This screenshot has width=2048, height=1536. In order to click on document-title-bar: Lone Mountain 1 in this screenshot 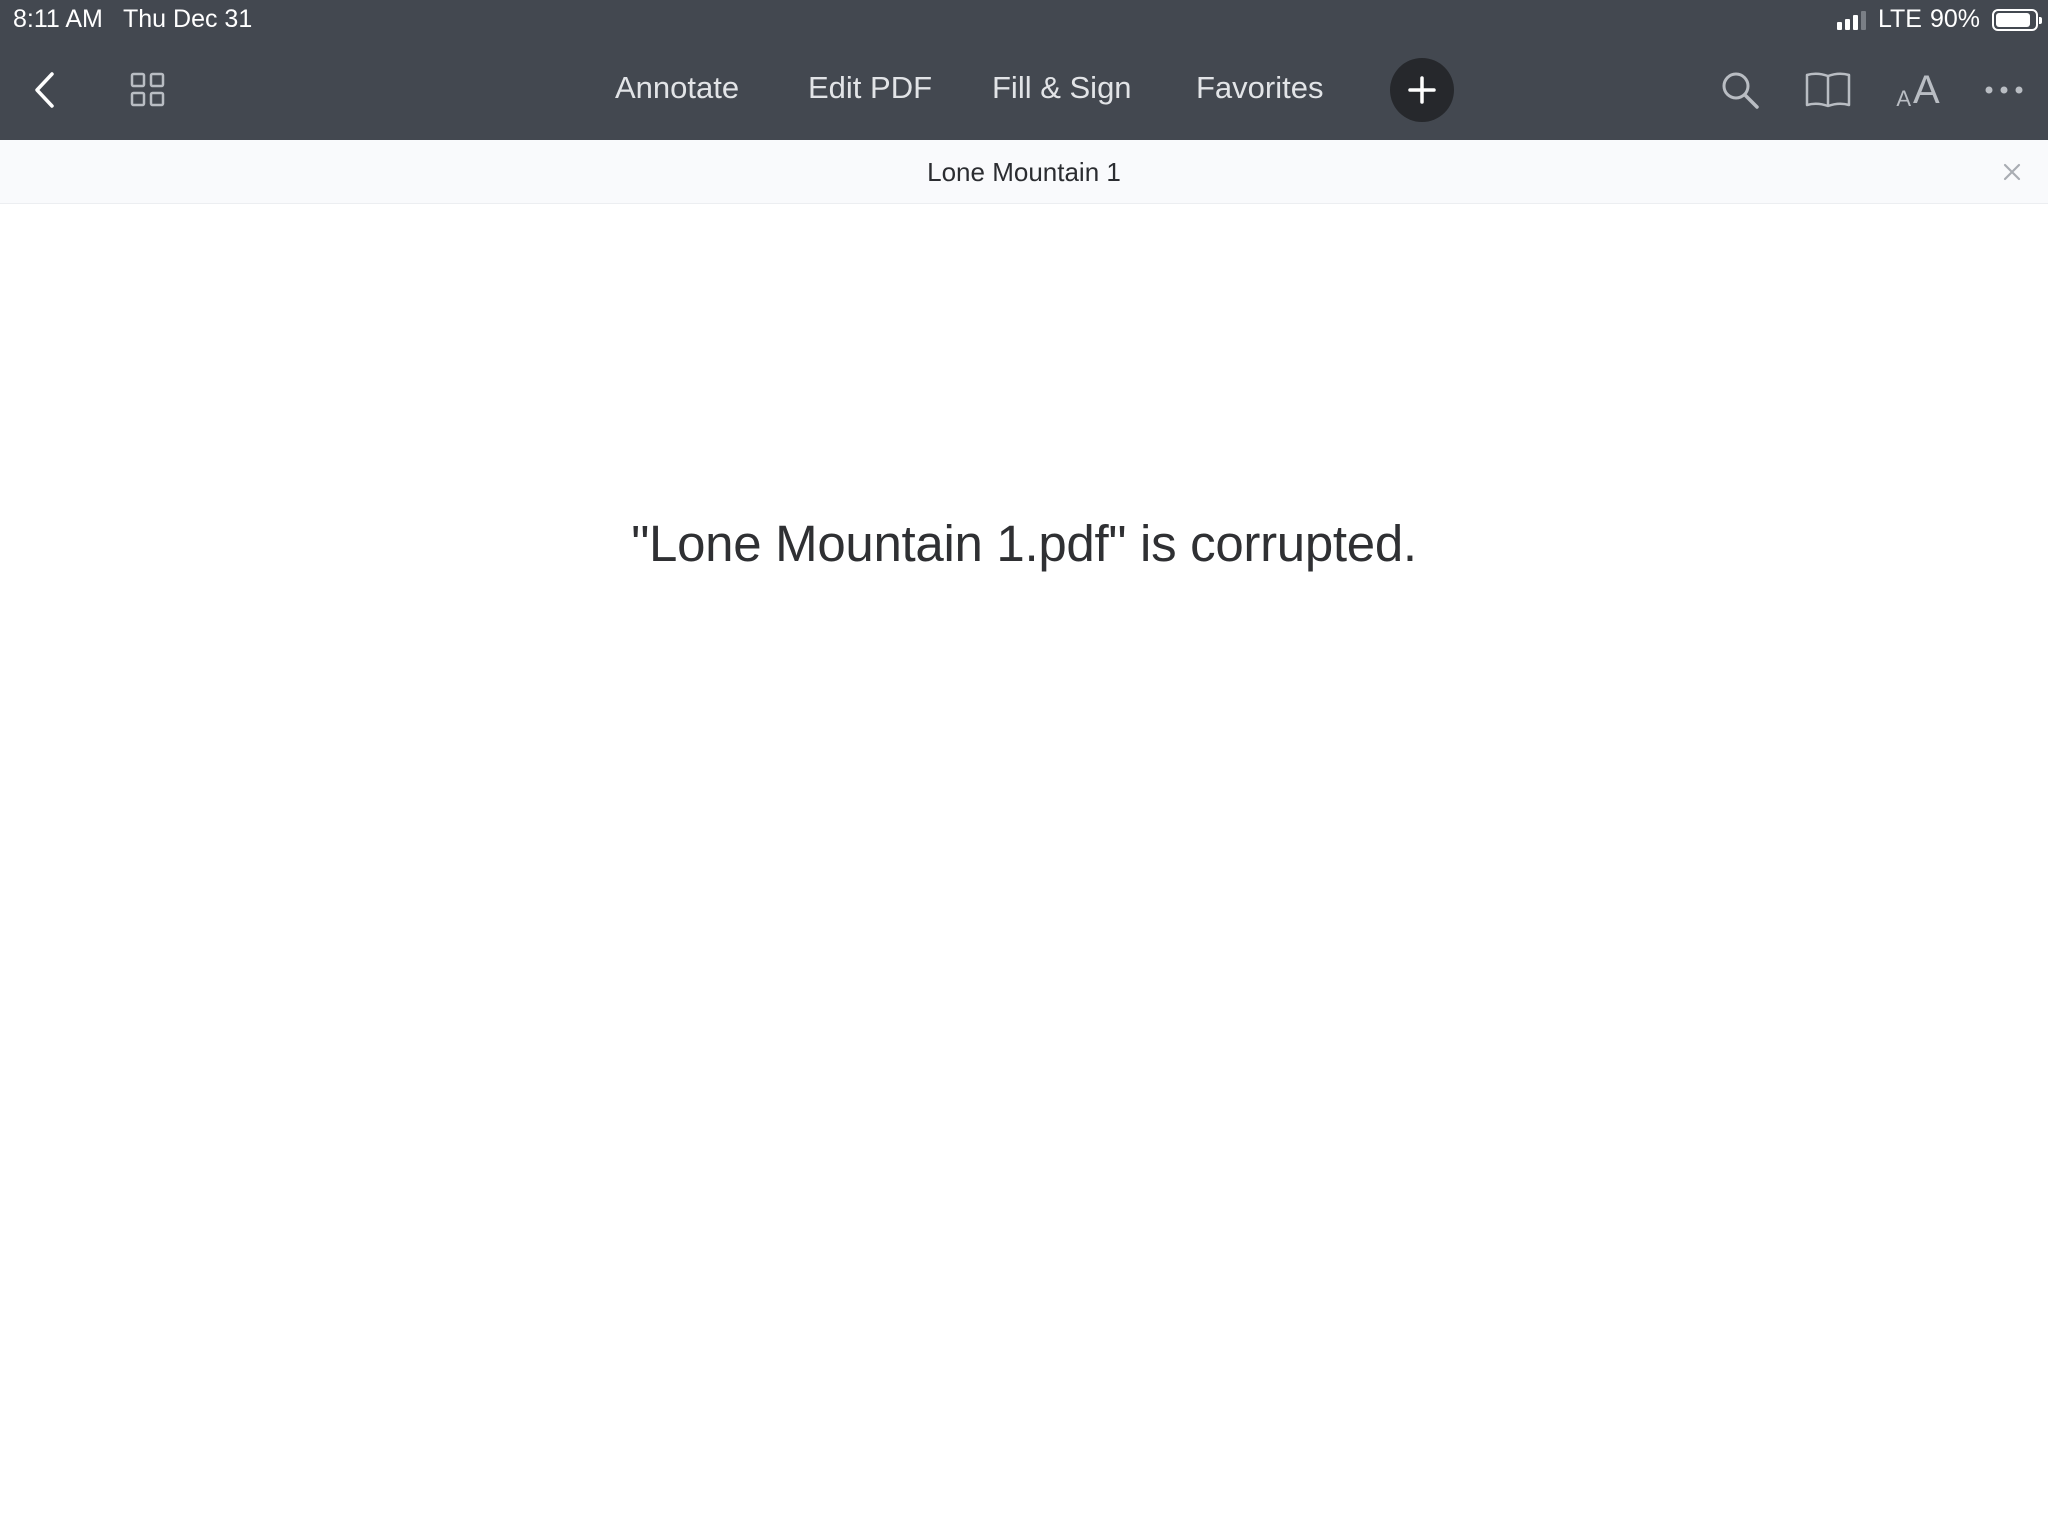, I will do `click(1024, 172)`.